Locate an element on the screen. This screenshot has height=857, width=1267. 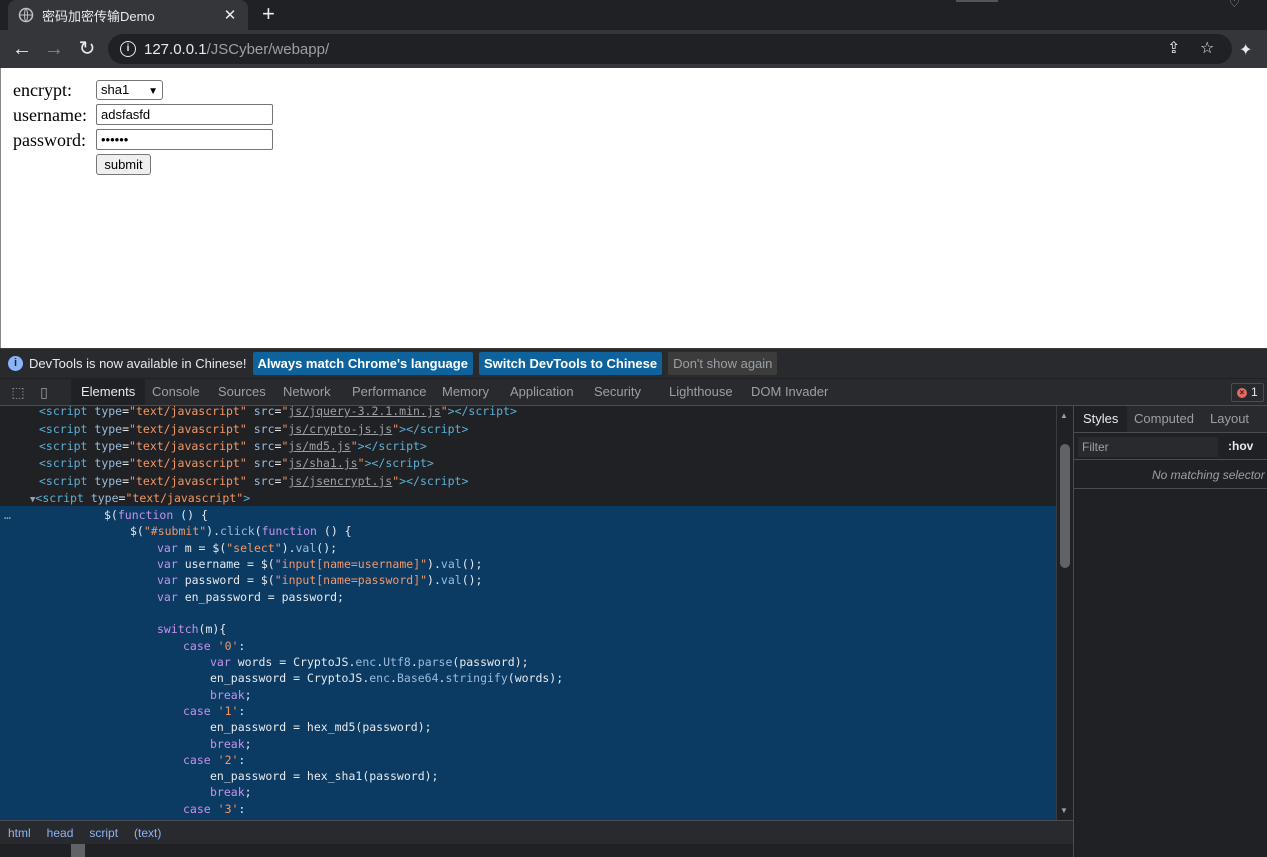
breadcrumb-head: head is located at coordinates (60, 833).